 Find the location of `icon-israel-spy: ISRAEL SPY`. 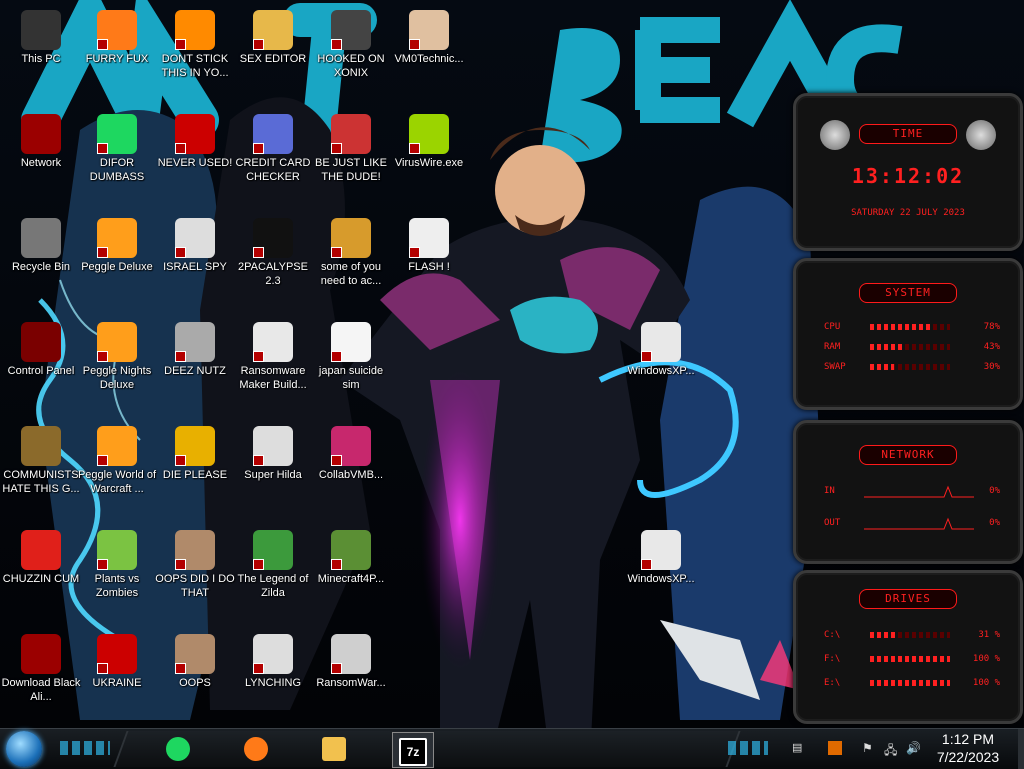

icon-israel-spy: ISRAEL SPY is located at coordinates (195, 243).